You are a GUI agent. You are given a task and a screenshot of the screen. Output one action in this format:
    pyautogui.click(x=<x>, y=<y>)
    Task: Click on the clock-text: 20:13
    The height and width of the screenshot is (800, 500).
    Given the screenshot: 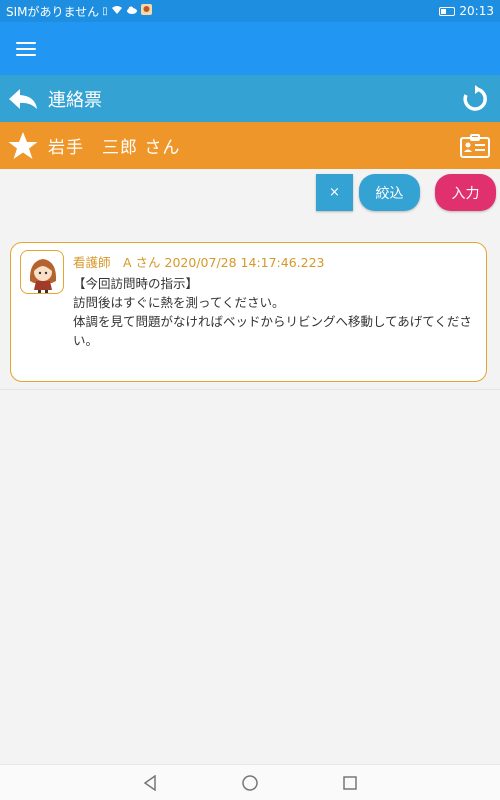 What is the action you would take?
    pyautogui.click(x=476, y=11)
    